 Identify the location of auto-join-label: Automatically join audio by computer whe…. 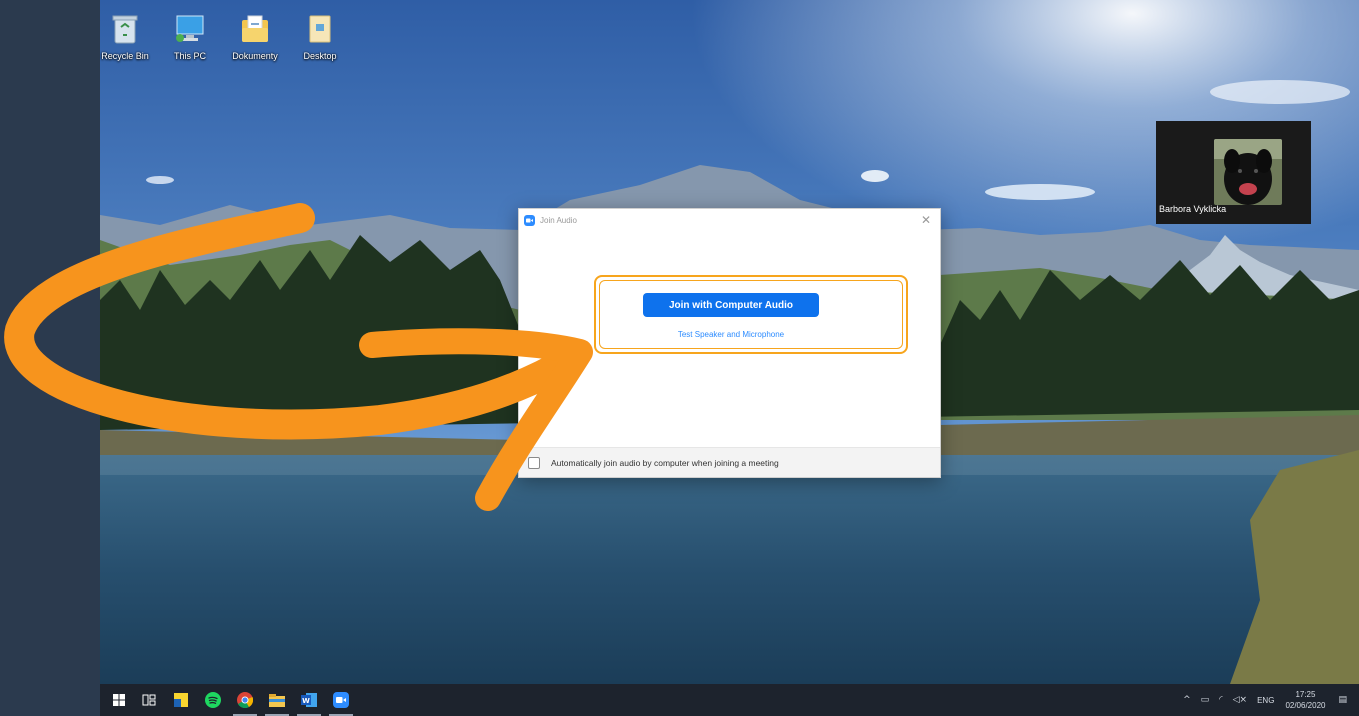
(665, 463).